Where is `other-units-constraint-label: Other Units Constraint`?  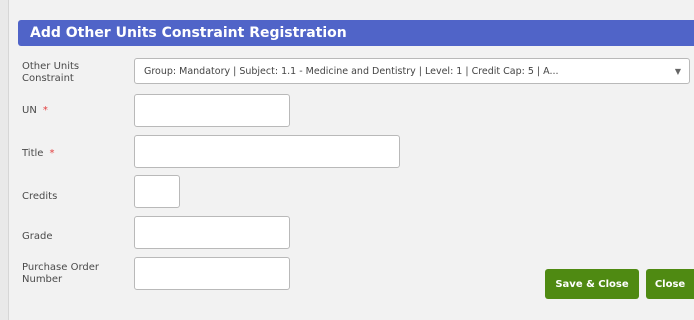
other-units-constraint-label: Other Units Constraint is located at coordinates (51, 72).